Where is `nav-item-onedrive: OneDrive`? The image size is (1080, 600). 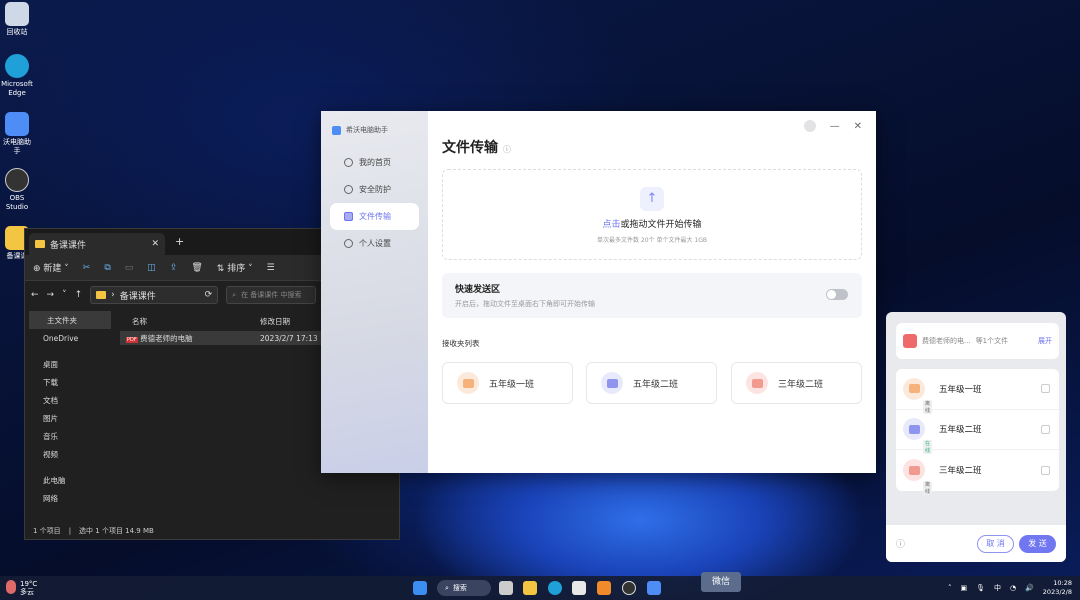
nav-item-onedrive: OneDrive is located at coordinates (70, 338).